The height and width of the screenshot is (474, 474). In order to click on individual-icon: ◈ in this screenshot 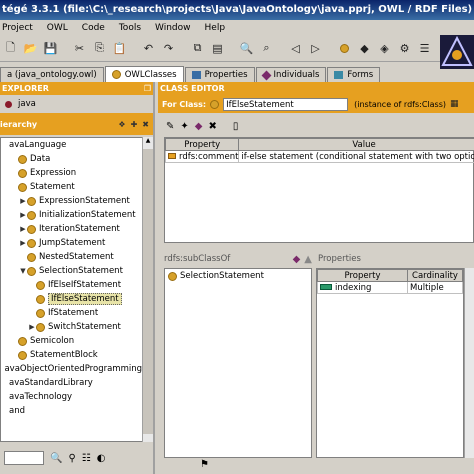, I will do `click(384, 48)`.